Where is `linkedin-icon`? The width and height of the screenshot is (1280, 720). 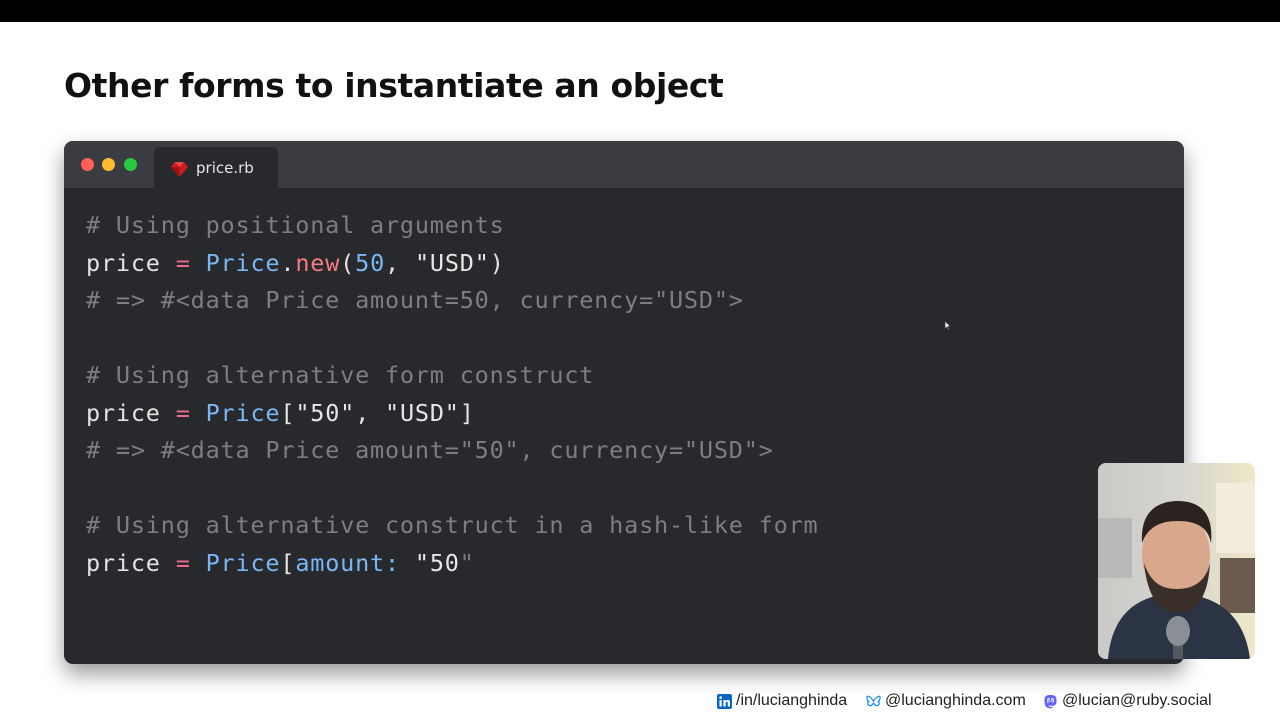
linkedin-icon is located at coordinates (724, 701).